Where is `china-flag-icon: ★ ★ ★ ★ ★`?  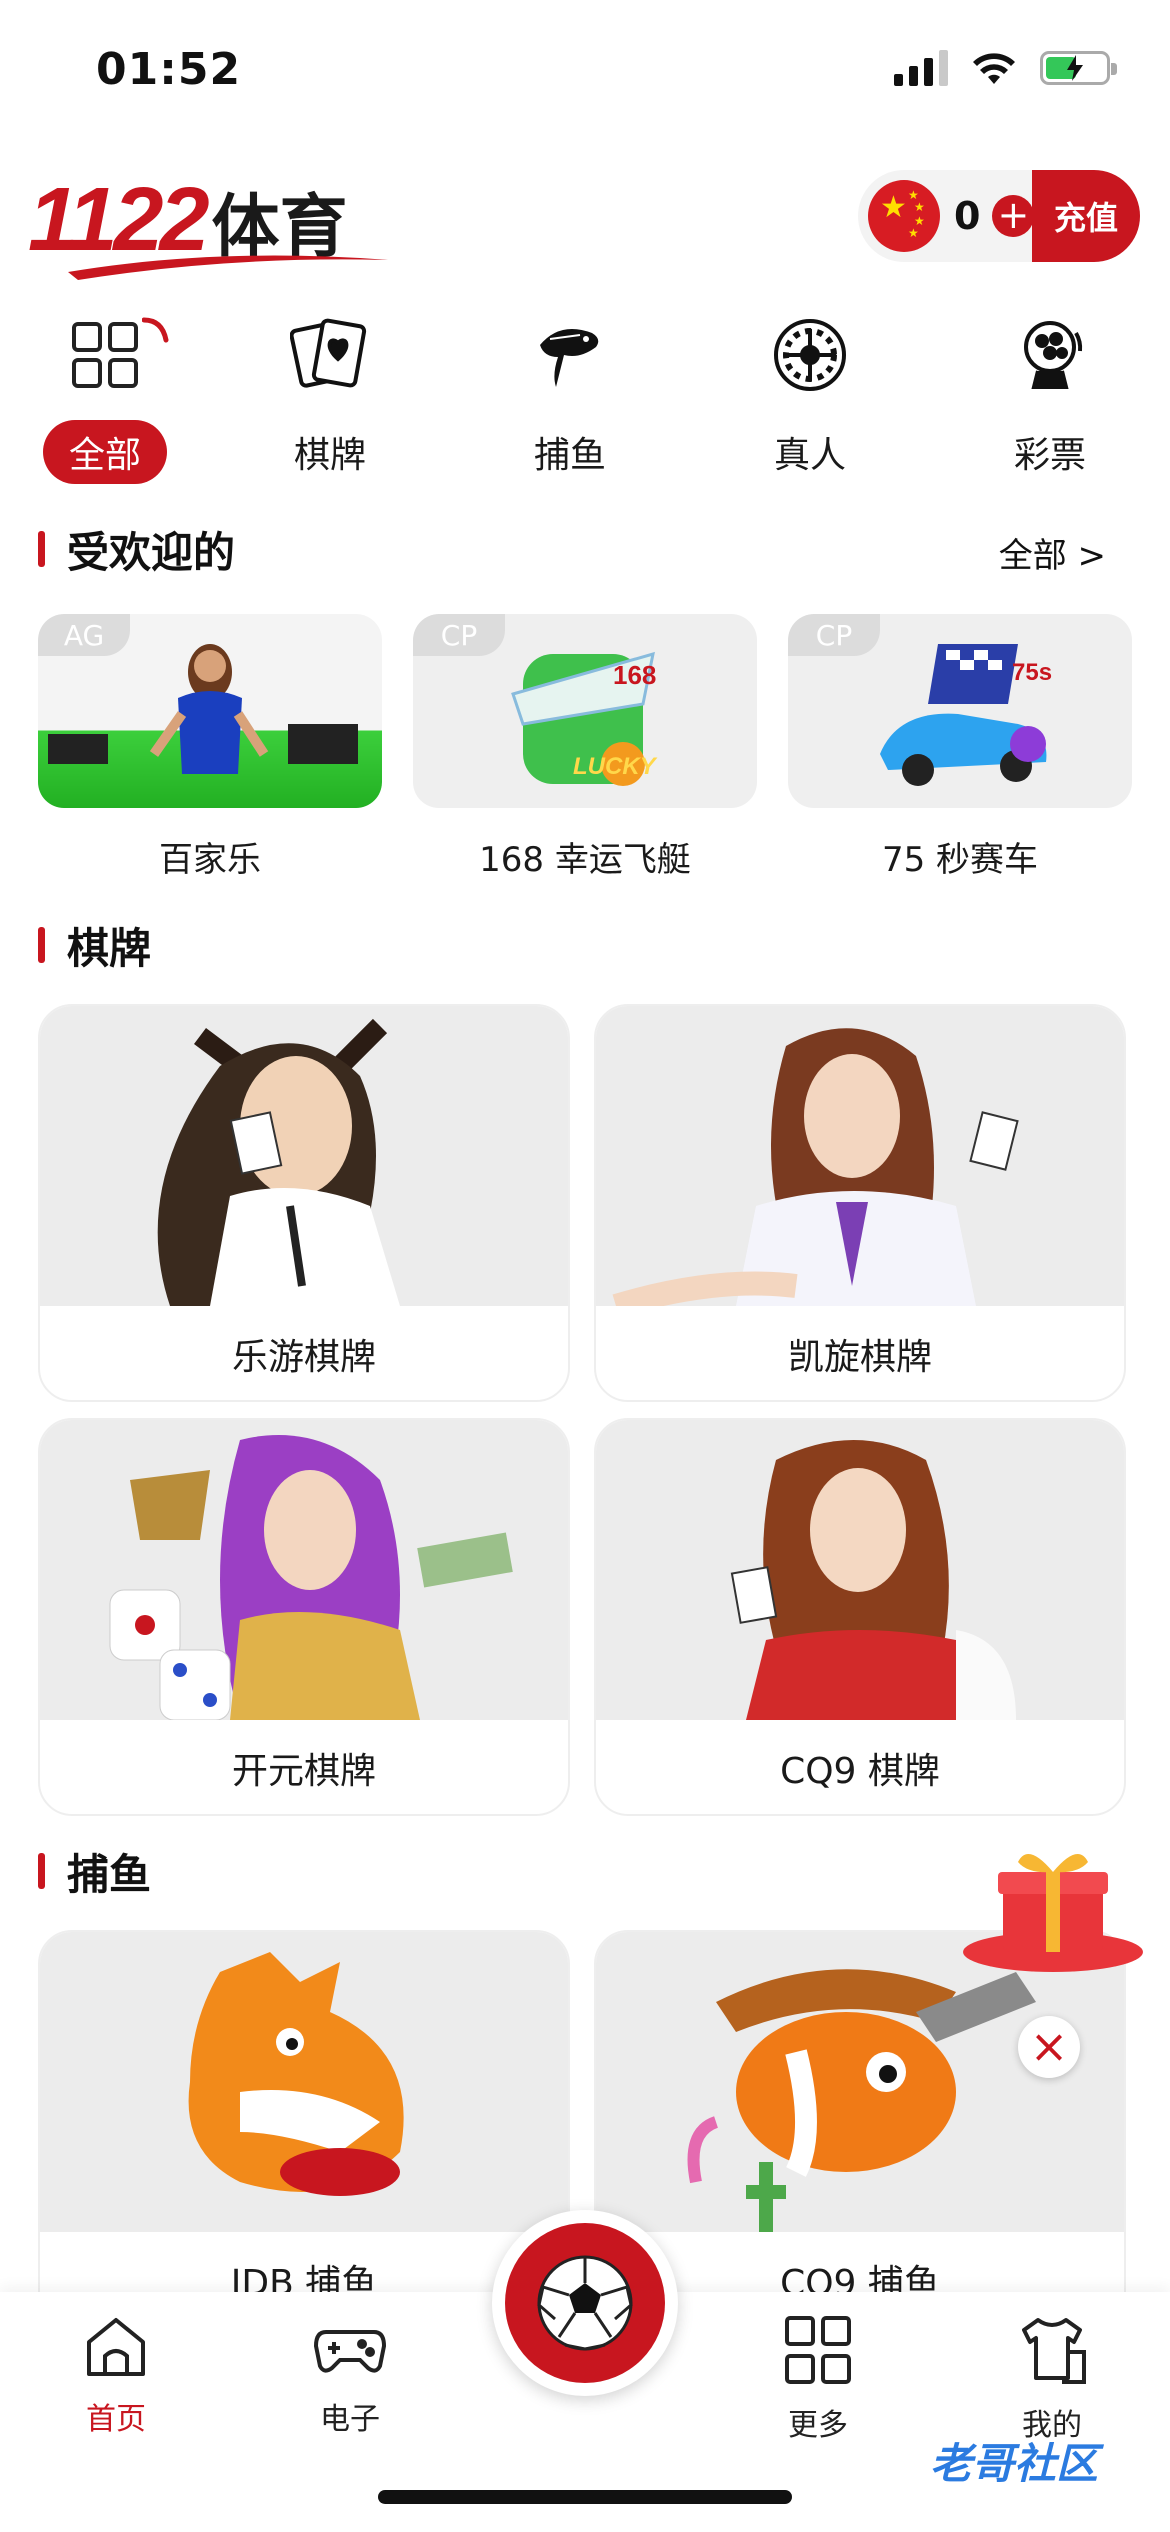 china-flag-icon: ★ ★ ★ ★ ★ is located at coordinates (904, 216).